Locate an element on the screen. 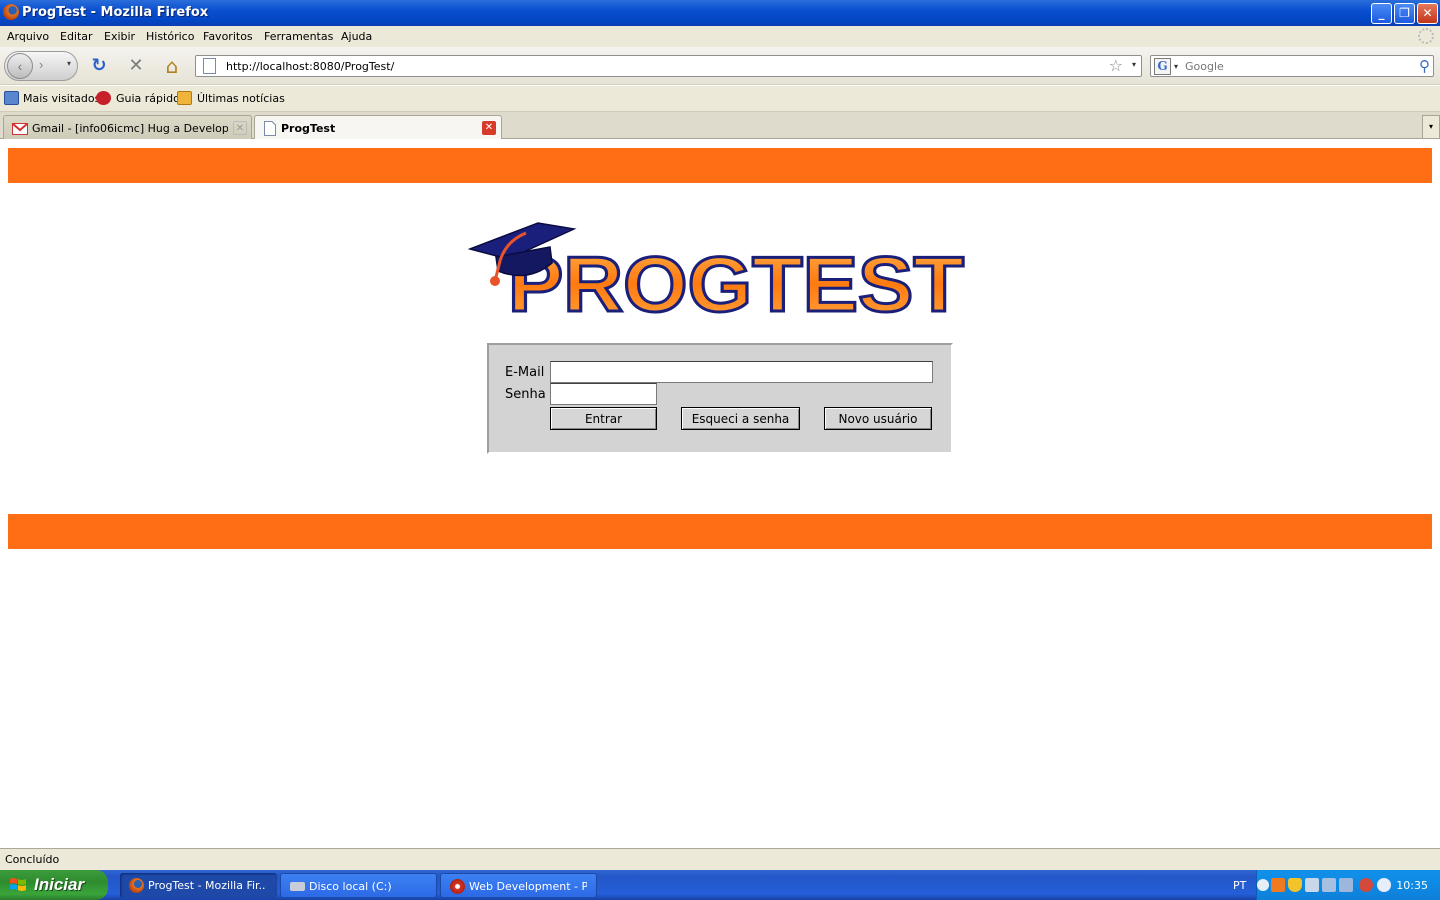 The height and width of the screenshot is (900, 1440). password-label: Senha is located at coordinates (525, 394).